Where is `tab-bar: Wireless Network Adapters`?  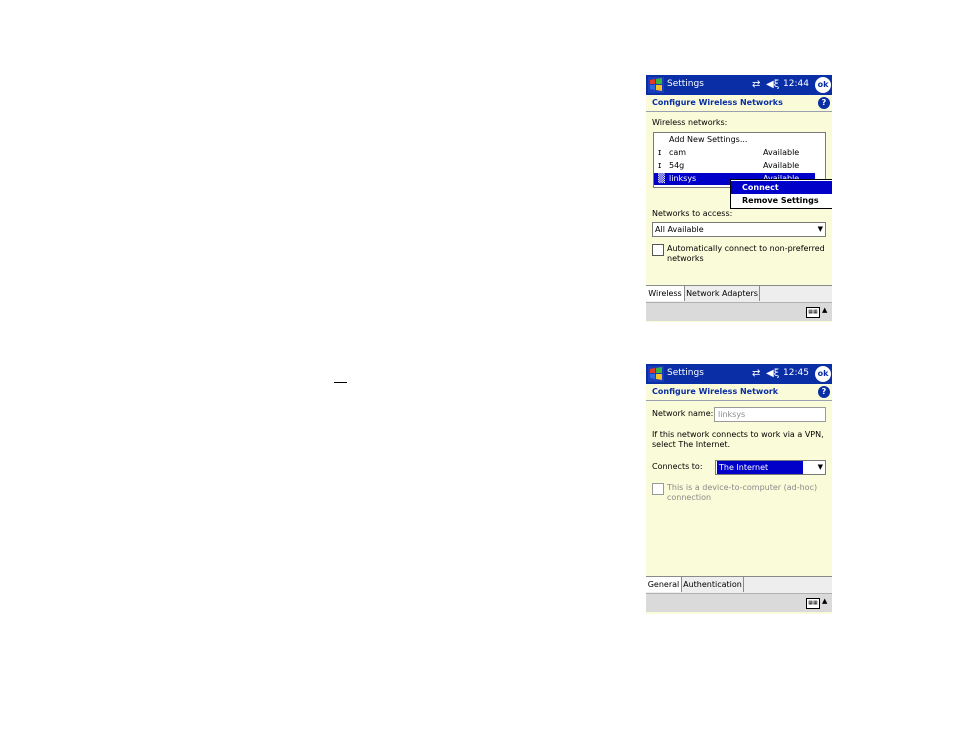
tab-bar: Wireless Network Adapters is located at coordinates (739, 293).